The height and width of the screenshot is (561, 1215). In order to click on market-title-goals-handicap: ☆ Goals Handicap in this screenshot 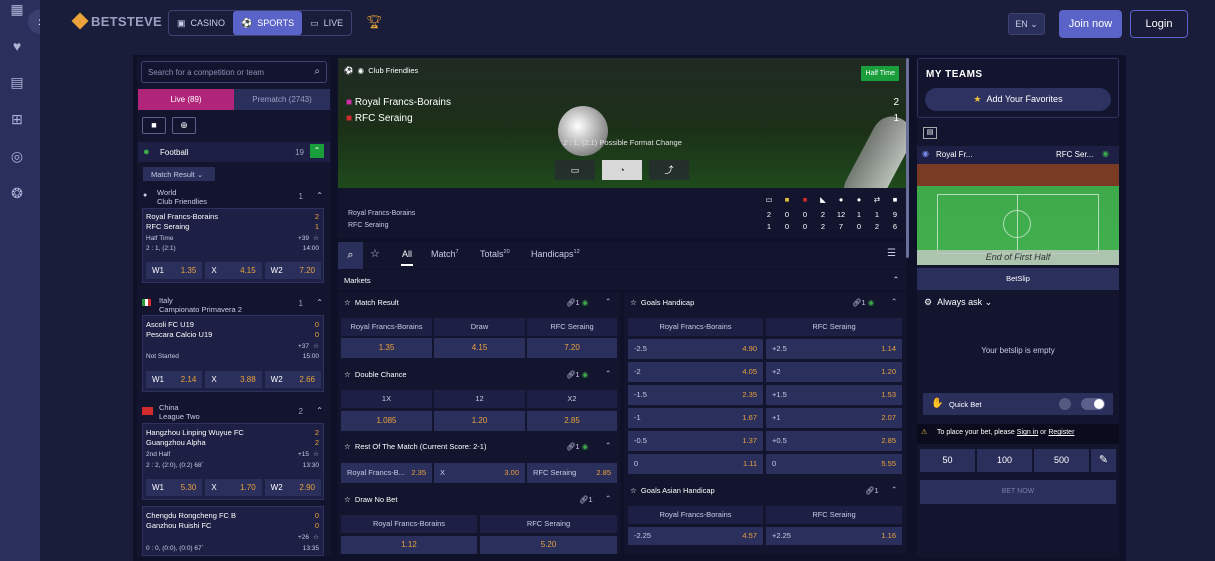, I will do `click(662, 302)`.